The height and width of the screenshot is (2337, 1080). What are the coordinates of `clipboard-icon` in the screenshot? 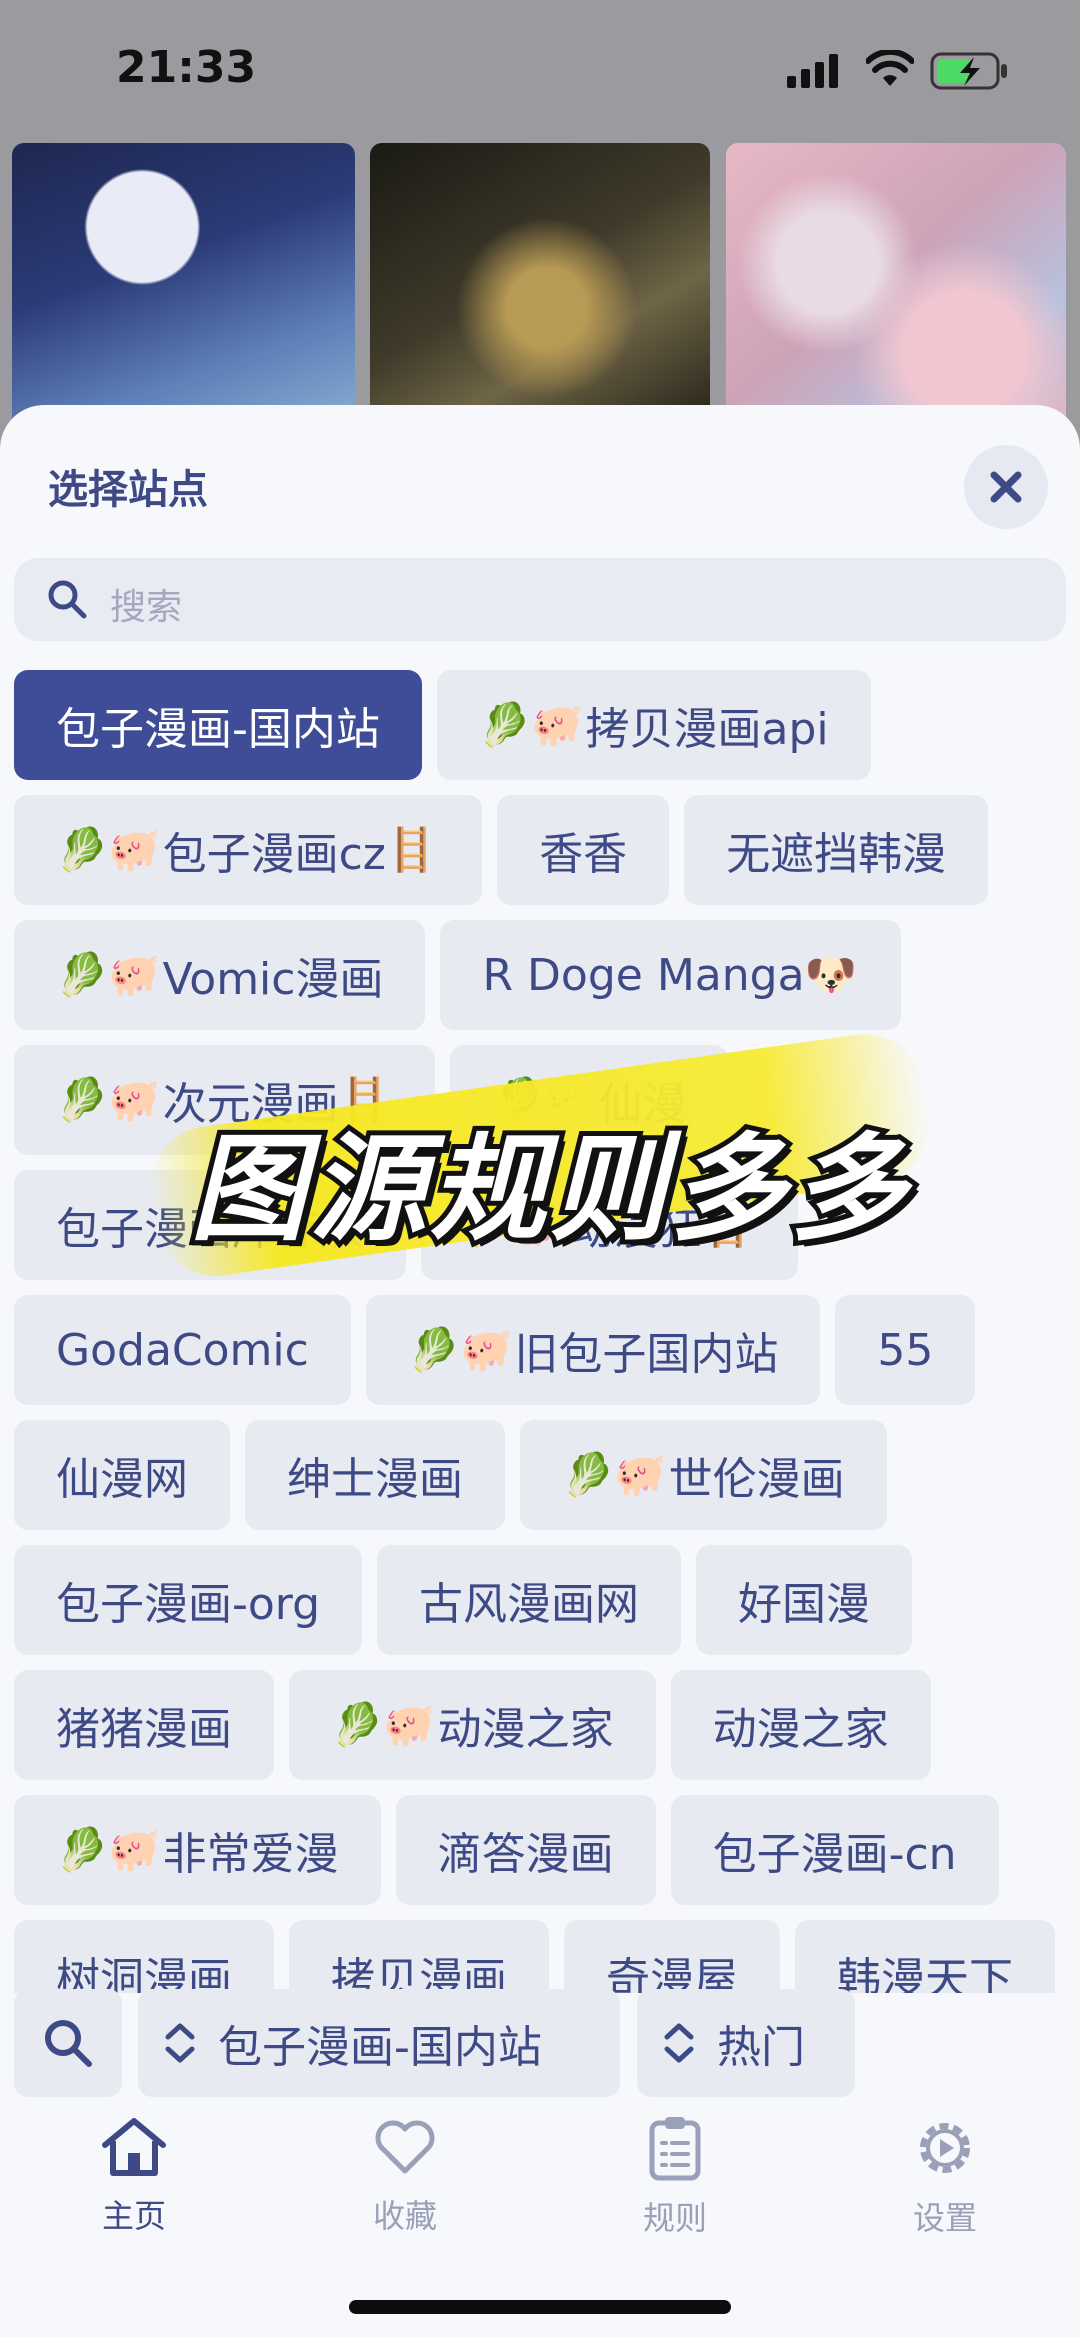 It's located at (675, 2149).